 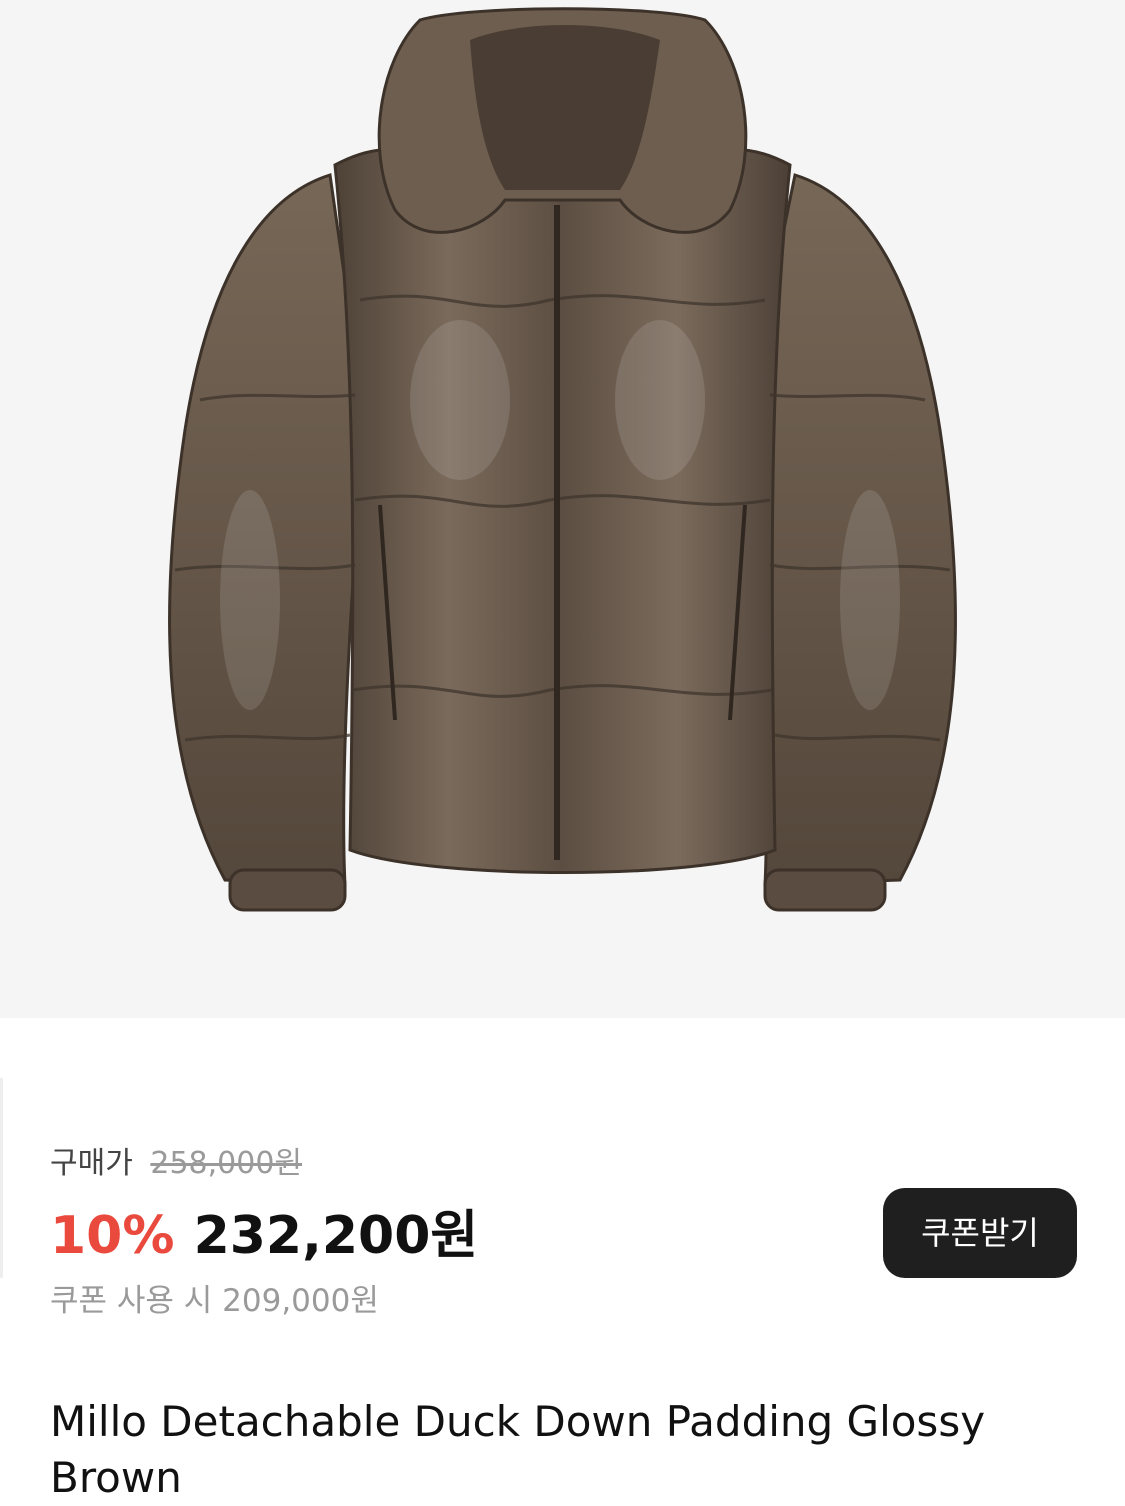 I want to click on sale-price-row: 10% 232,200원, so click(x=264, y=1236).